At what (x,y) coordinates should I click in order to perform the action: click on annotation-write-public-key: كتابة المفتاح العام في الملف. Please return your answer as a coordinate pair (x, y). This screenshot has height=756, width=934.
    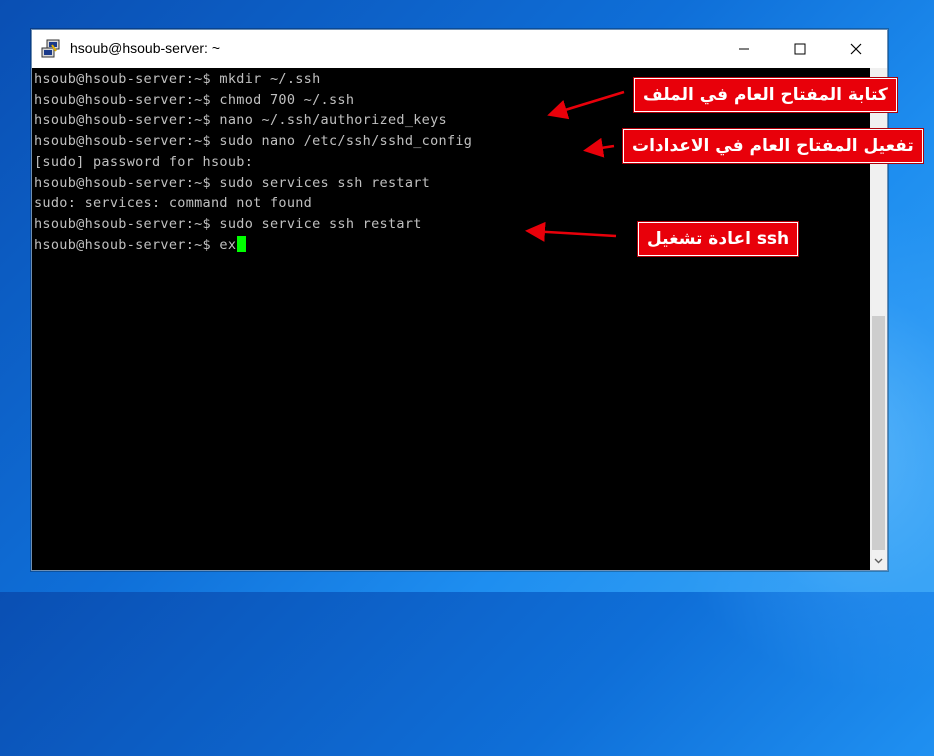
    Looking at the image, I should click on (765, 95).